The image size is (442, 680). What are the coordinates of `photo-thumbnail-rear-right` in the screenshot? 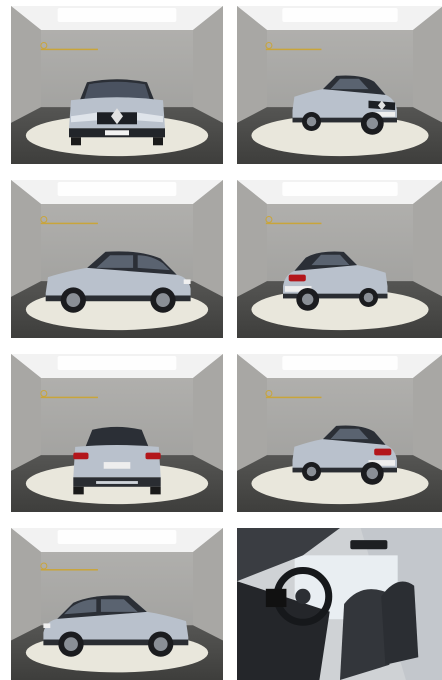 It's located at (339, 259).